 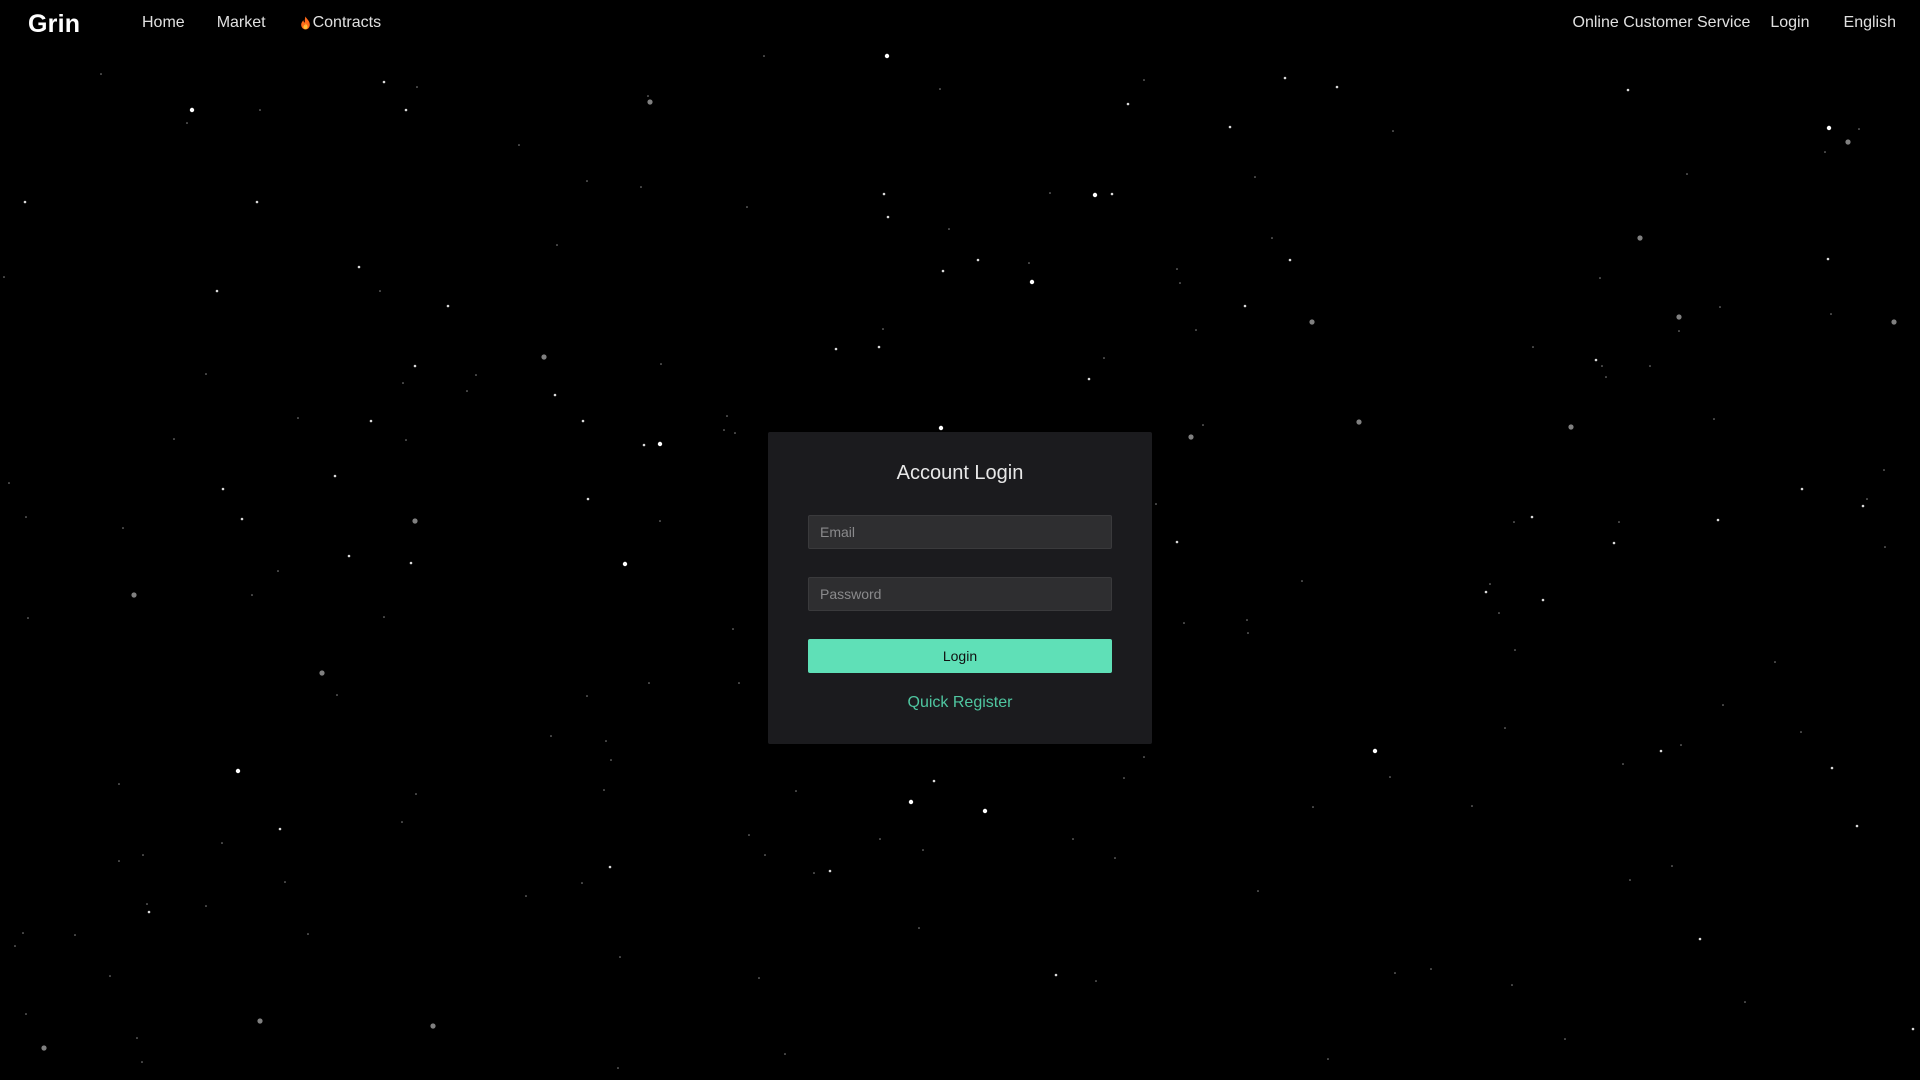 What do you see at coordinates (960, 473) in the screenshot?
I see `login-title: Account Login` at bounding box center [960, 473].